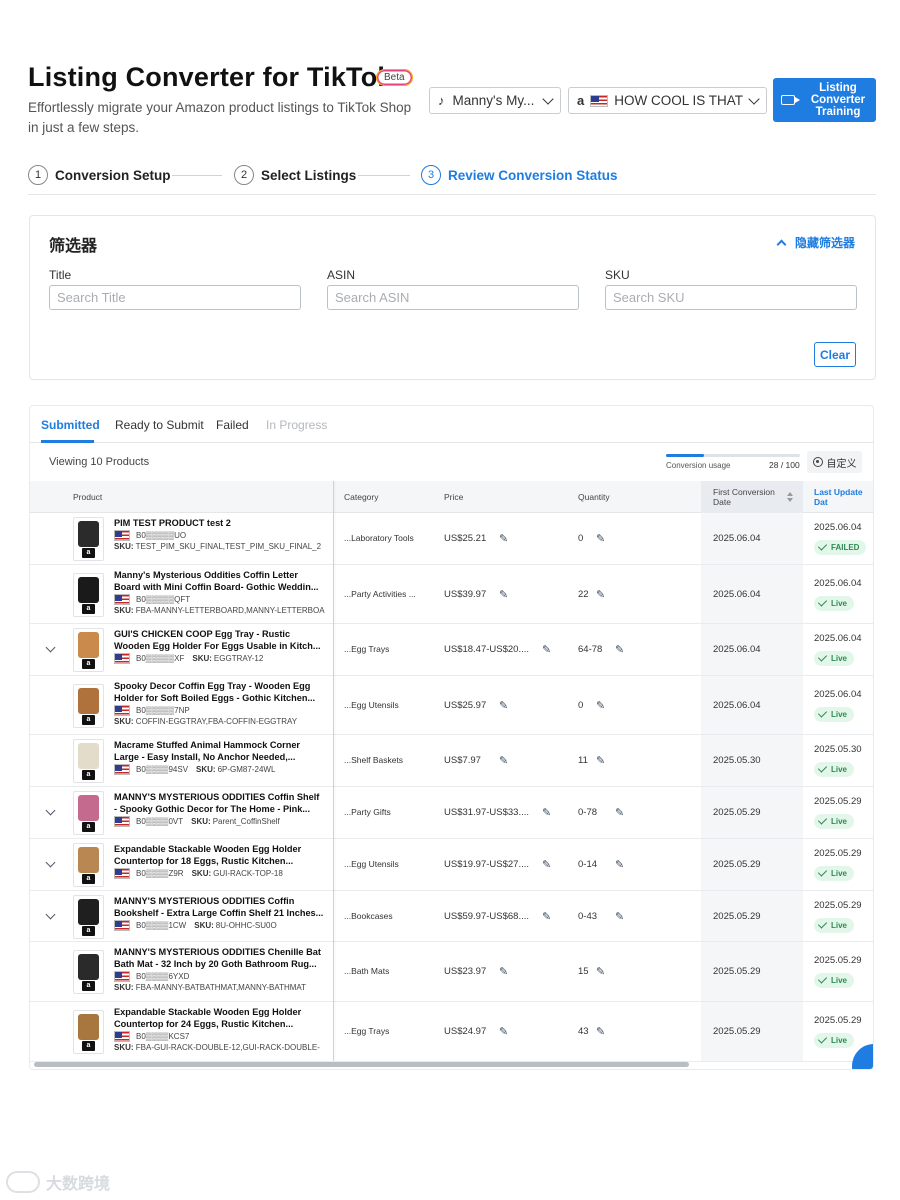 The width and height of the screenshot is (900, 1200). I want to click on price-cell: US$25.21, so click(465, 538).